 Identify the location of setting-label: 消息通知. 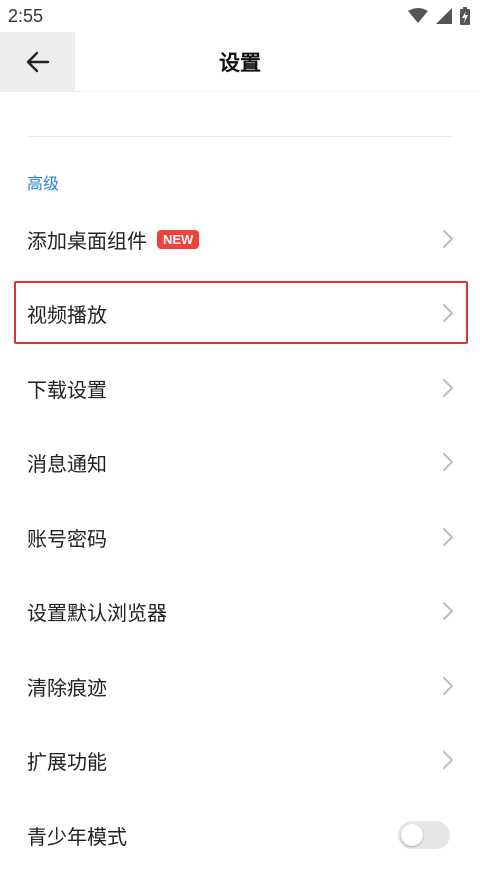
(67, 463).